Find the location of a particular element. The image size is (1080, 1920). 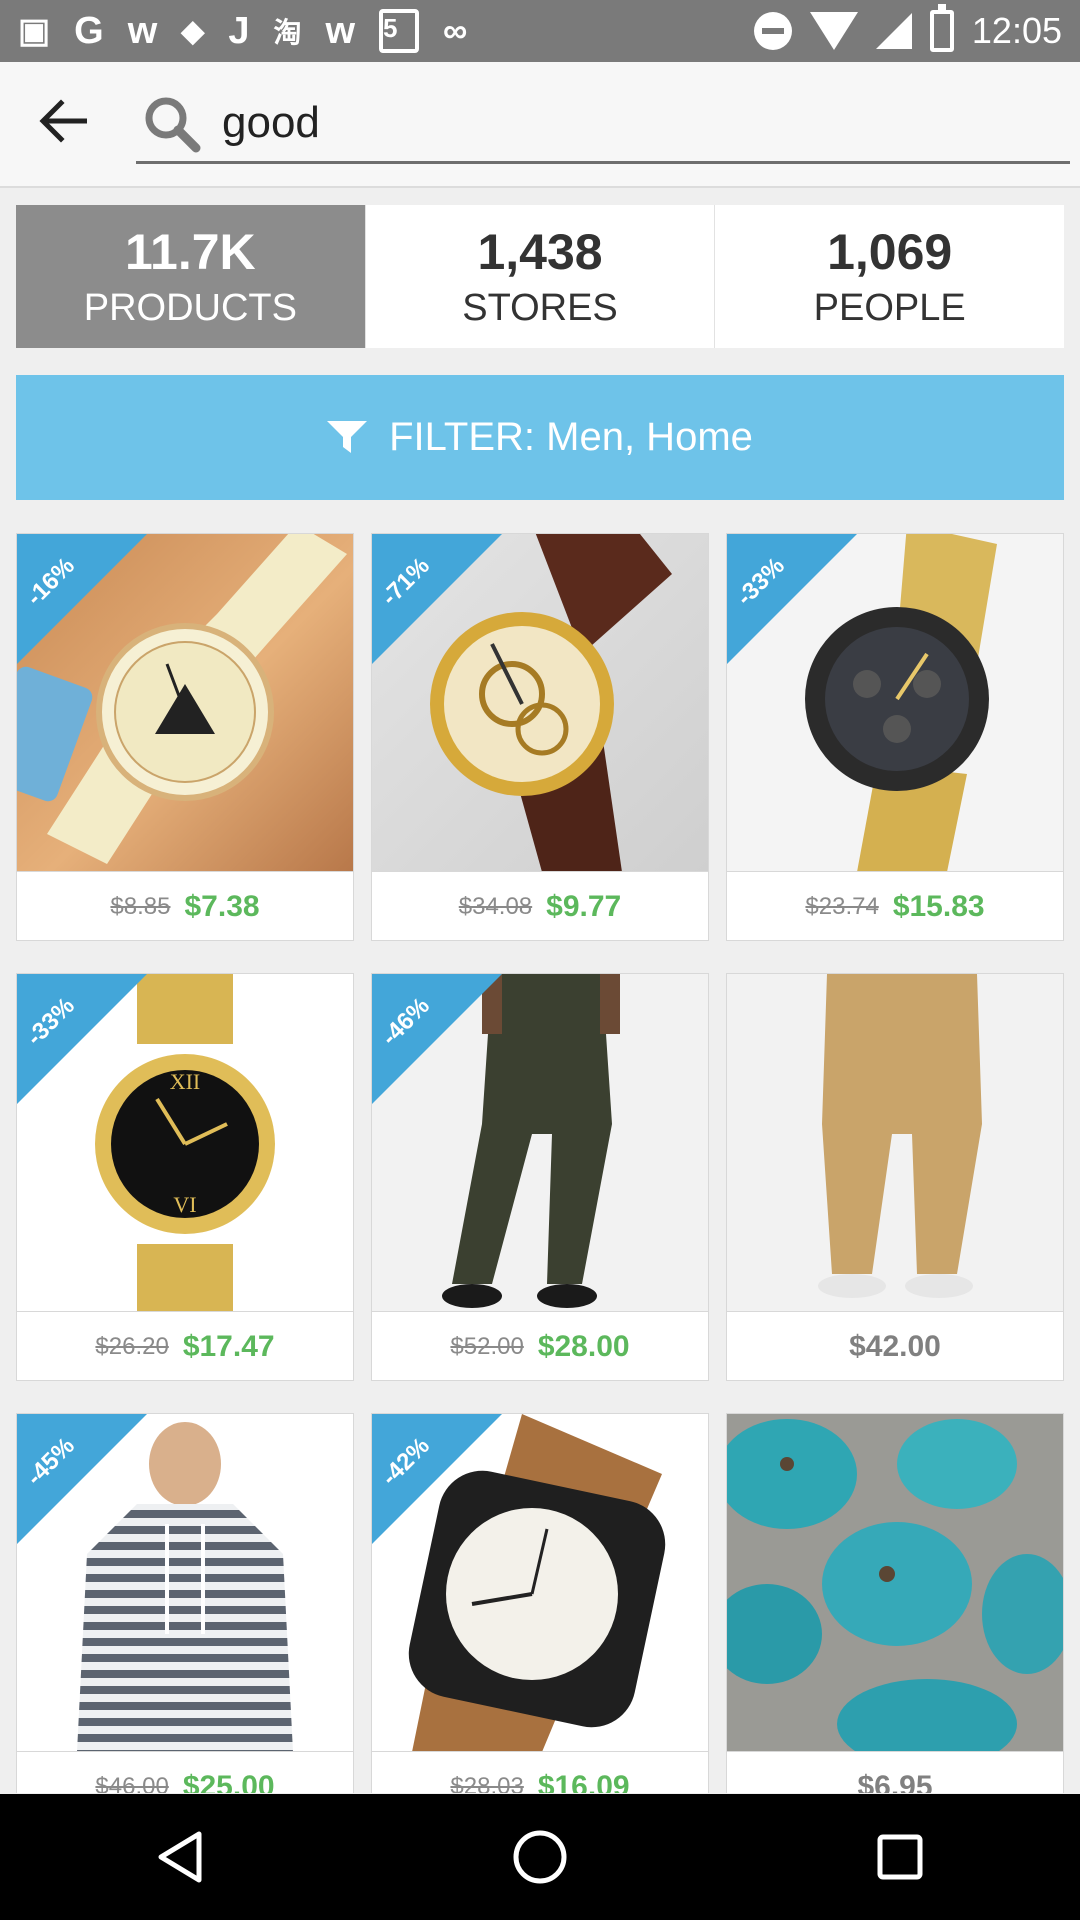

clock: 12:05 is located at coordinates (1016, 30).